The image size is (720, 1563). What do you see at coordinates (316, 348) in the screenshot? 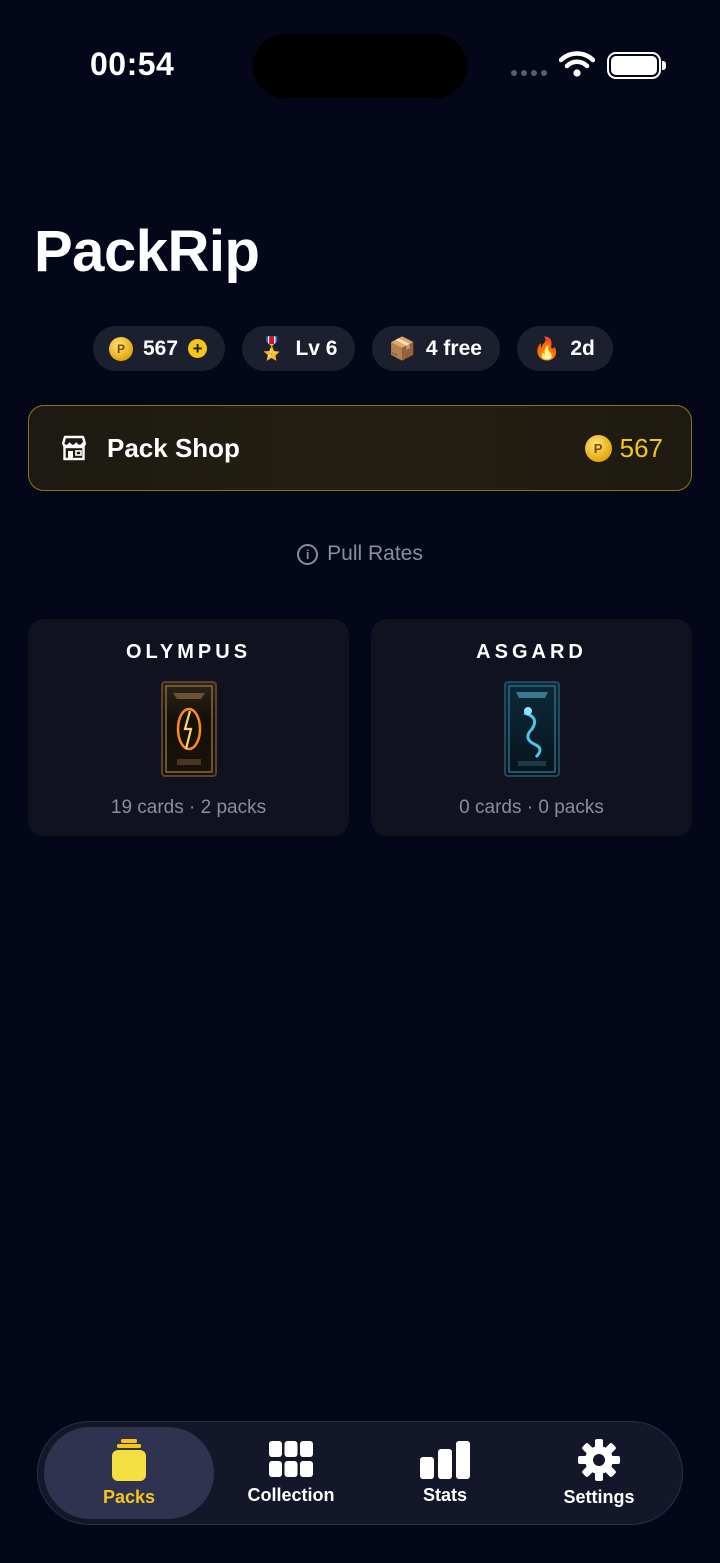
I see `level-label: Lv 6` at bounding box center [316, 348].